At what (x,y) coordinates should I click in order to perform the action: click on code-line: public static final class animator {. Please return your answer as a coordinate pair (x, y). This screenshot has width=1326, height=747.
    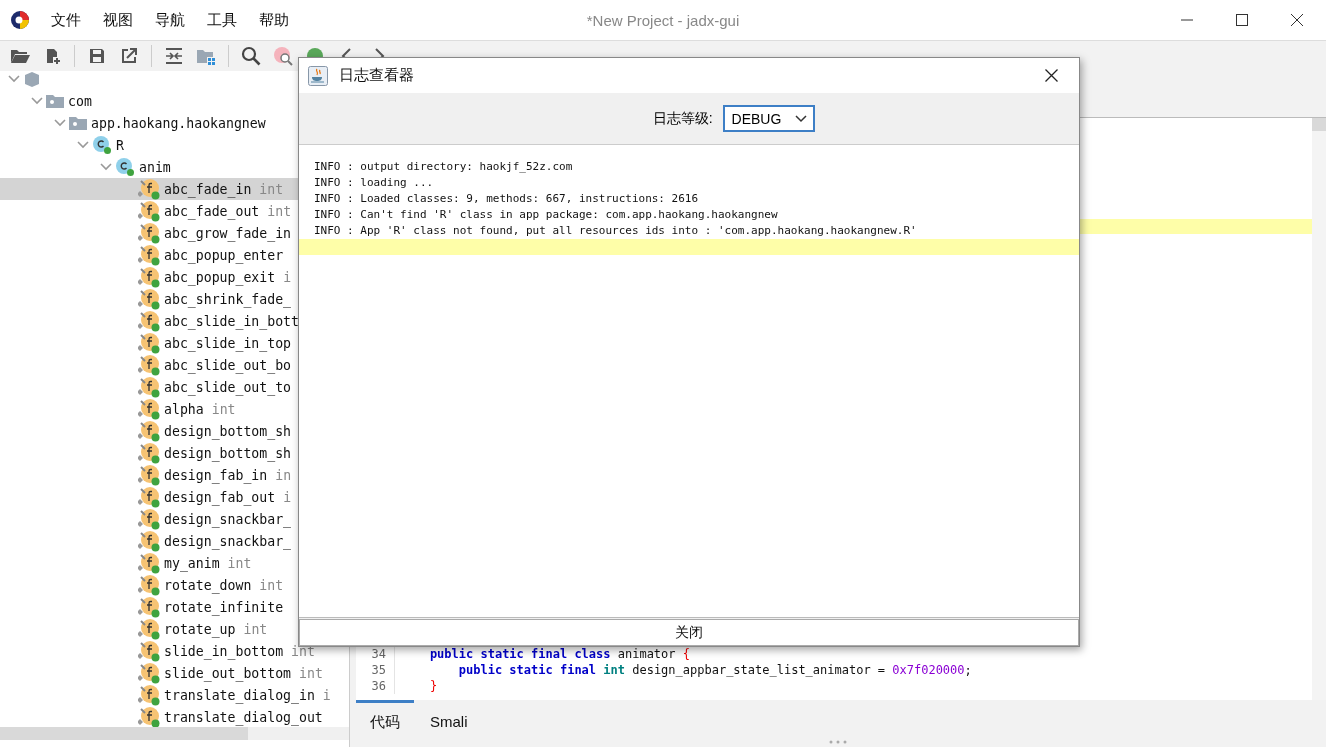
    Looking at the image, I should click on (559, 654).